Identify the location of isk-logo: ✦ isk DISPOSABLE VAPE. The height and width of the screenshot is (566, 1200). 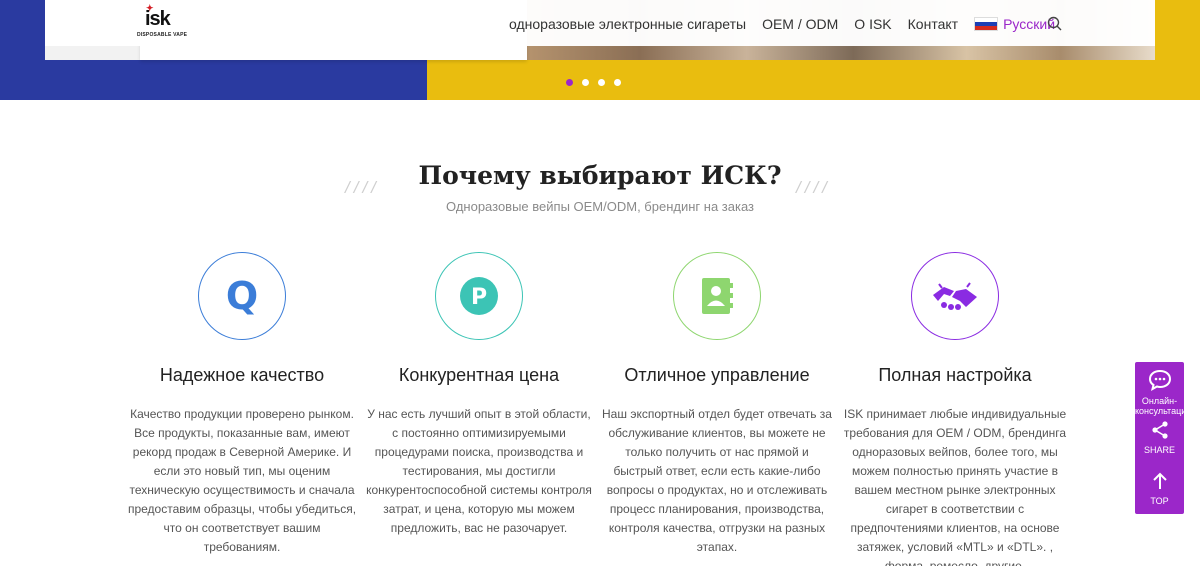
(167, 21).